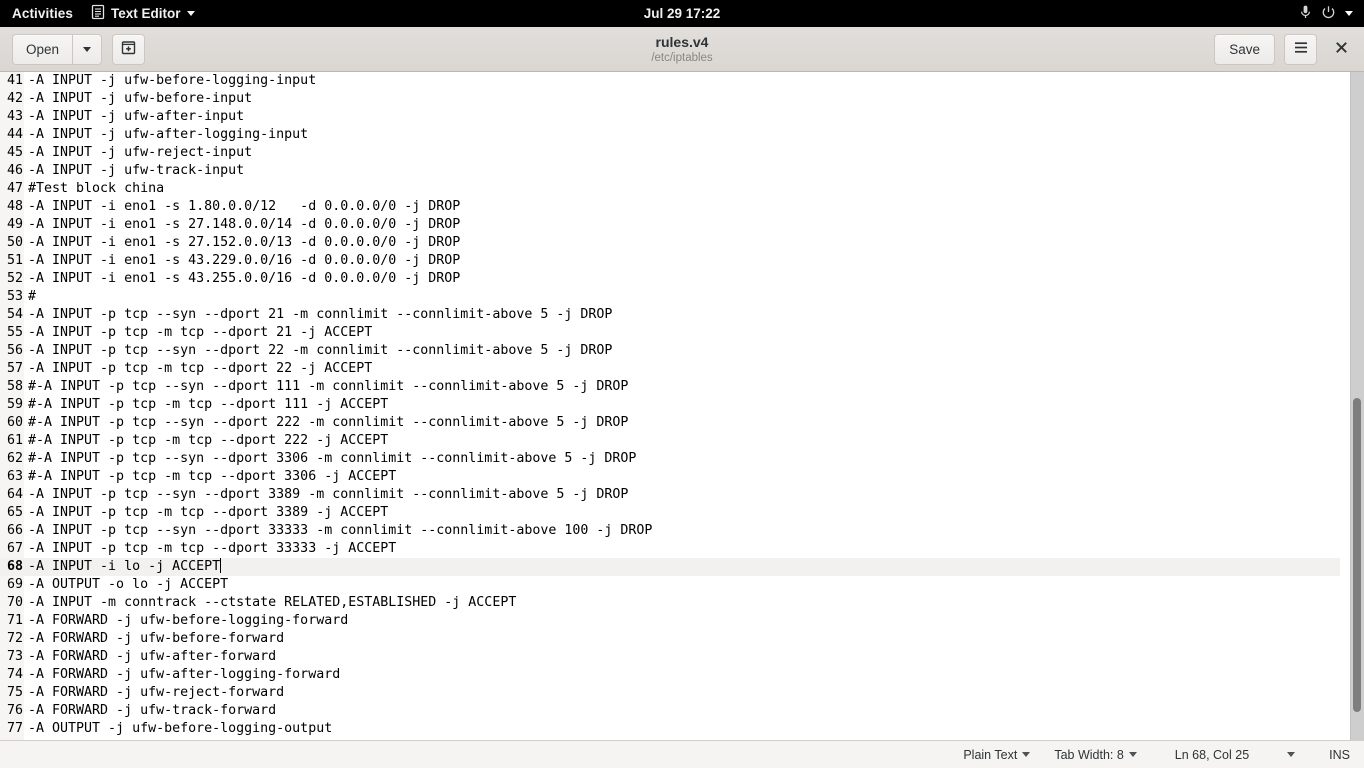  Describe the element at coordinates (42, 49) in the screenshot. I see `open-button: Open` at that location.